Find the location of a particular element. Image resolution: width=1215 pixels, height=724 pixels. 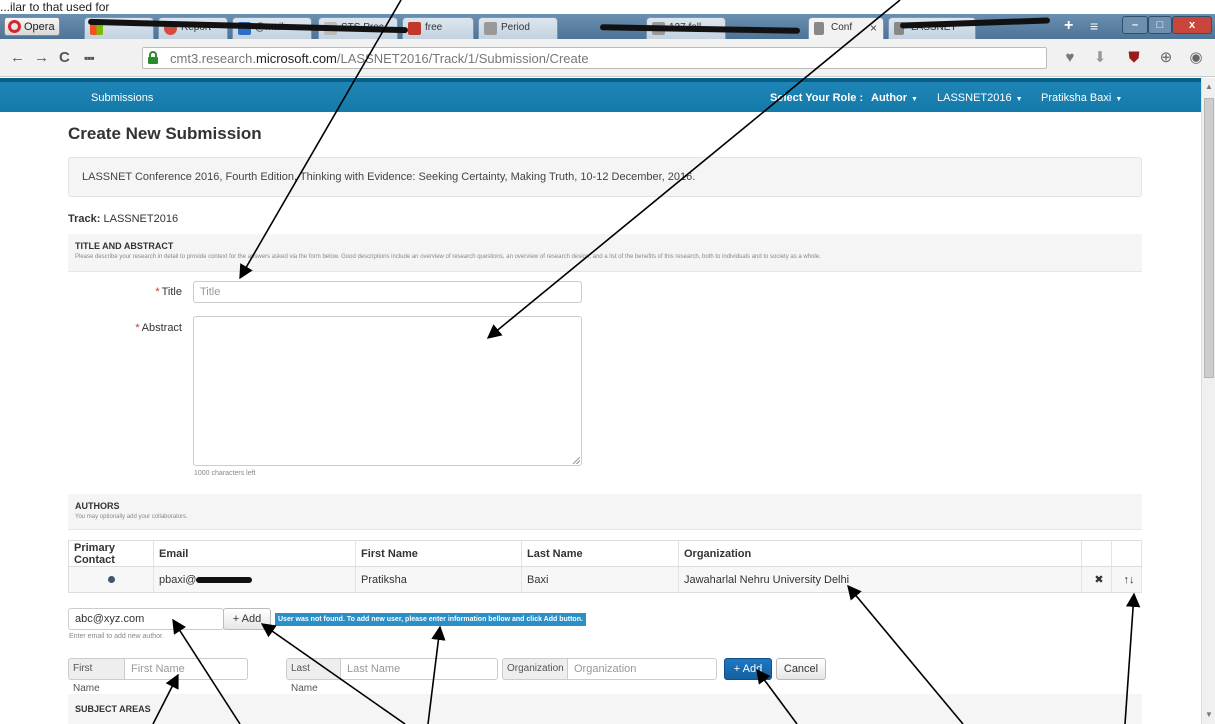

author-email-input is located at coordinates (146, 619).